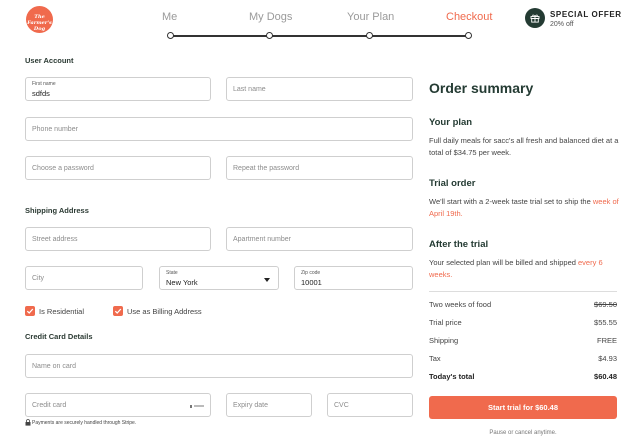 Image resolution: width=640 pixels, height=441 pixels. What do you see at coordinates (249, 89) in the screenshot?
I see `last-name-placeholder: Last name` at bounding box center [249, 89].